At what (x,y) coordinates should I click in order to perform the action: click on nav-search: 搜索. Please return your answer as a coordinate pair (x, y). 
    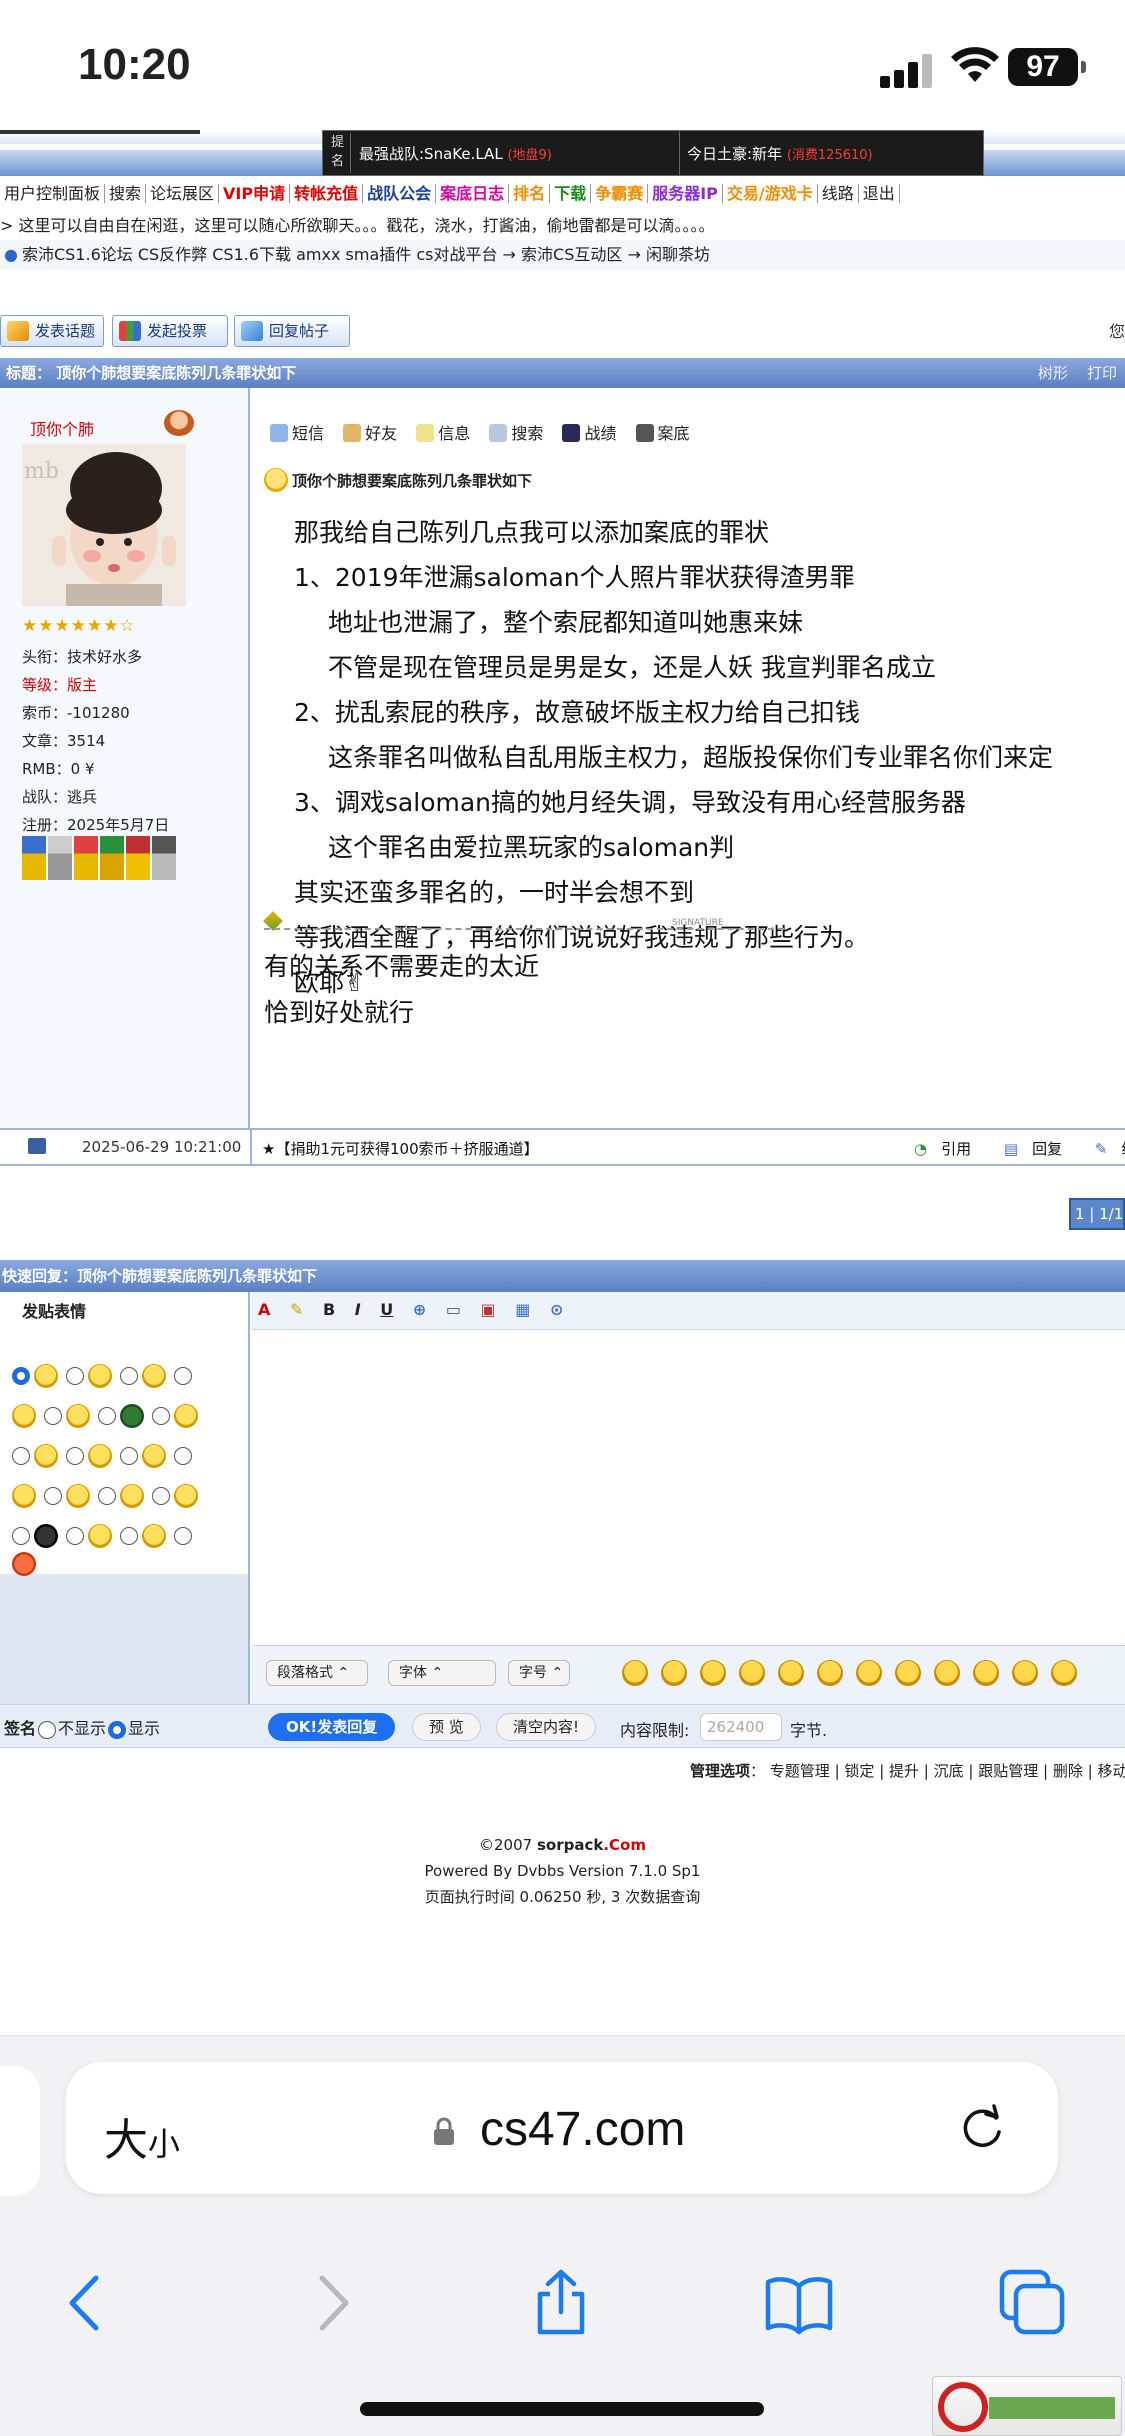
    Looking at the image, I should click on (126, 193).